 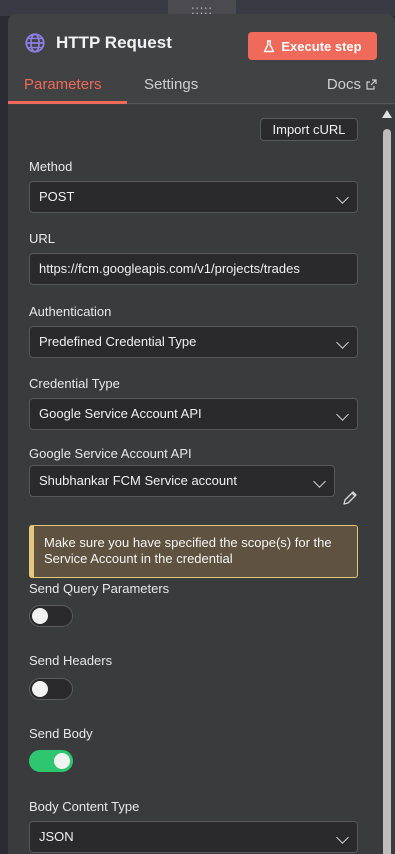 What do you see at coordinates (193, 837) in the screenshot?
I see `body-content-type-select: JSON` at bounding box center [193, 837].